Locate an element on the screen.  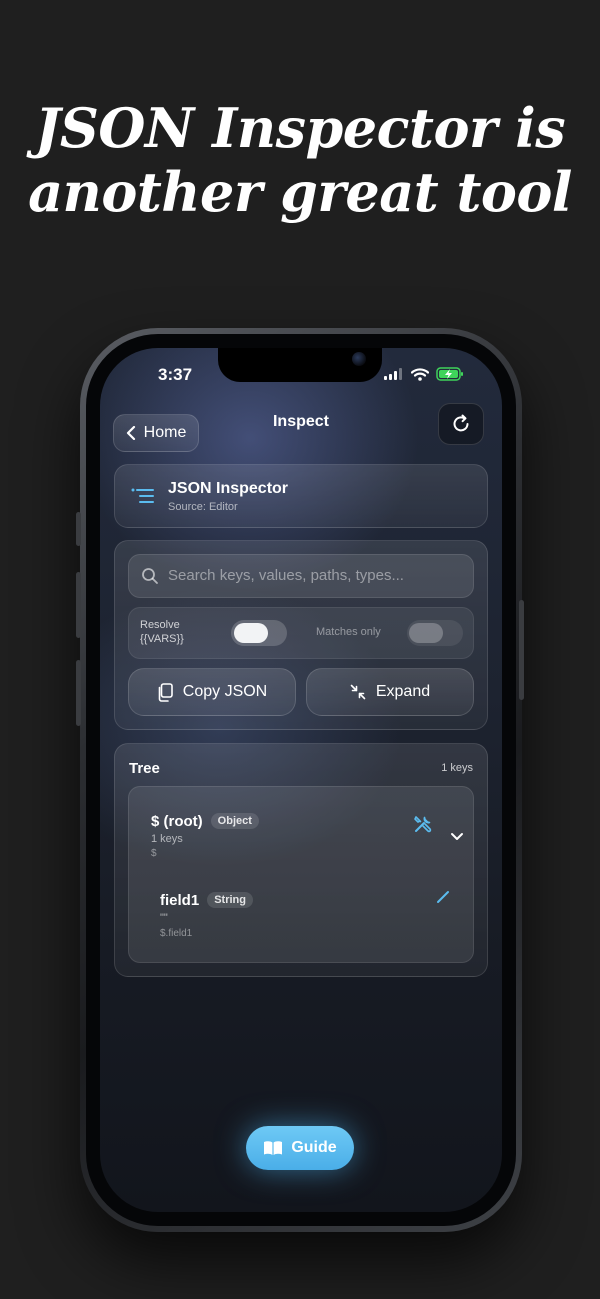
tools-icon is located at coordinates (423, 824).